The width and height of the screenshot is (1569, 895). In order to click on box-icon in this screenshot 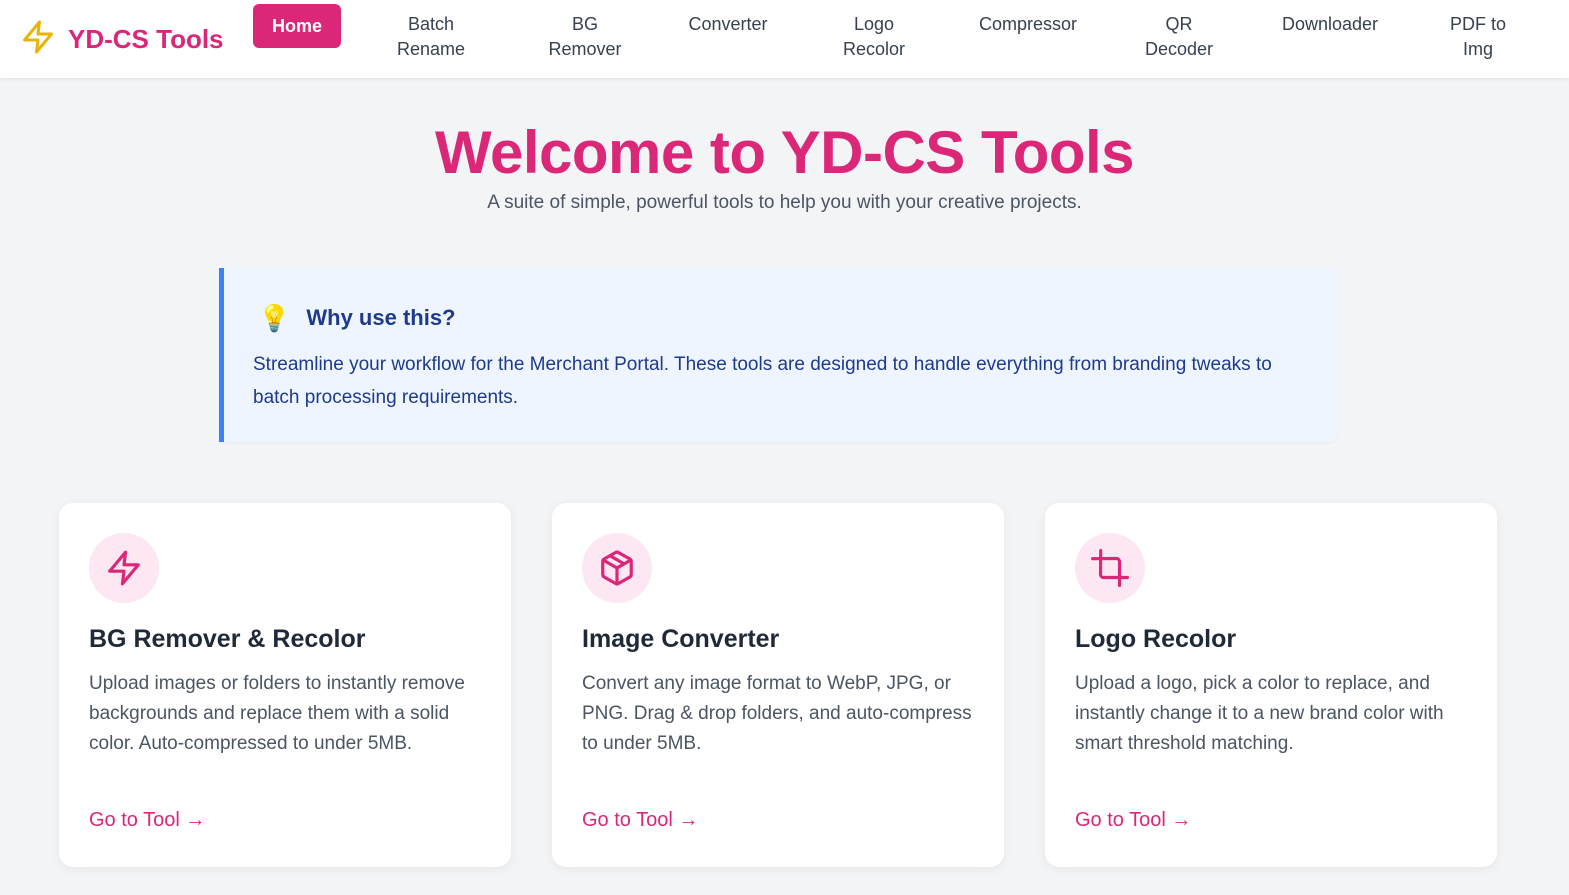, I will do `click(617, 568)`.